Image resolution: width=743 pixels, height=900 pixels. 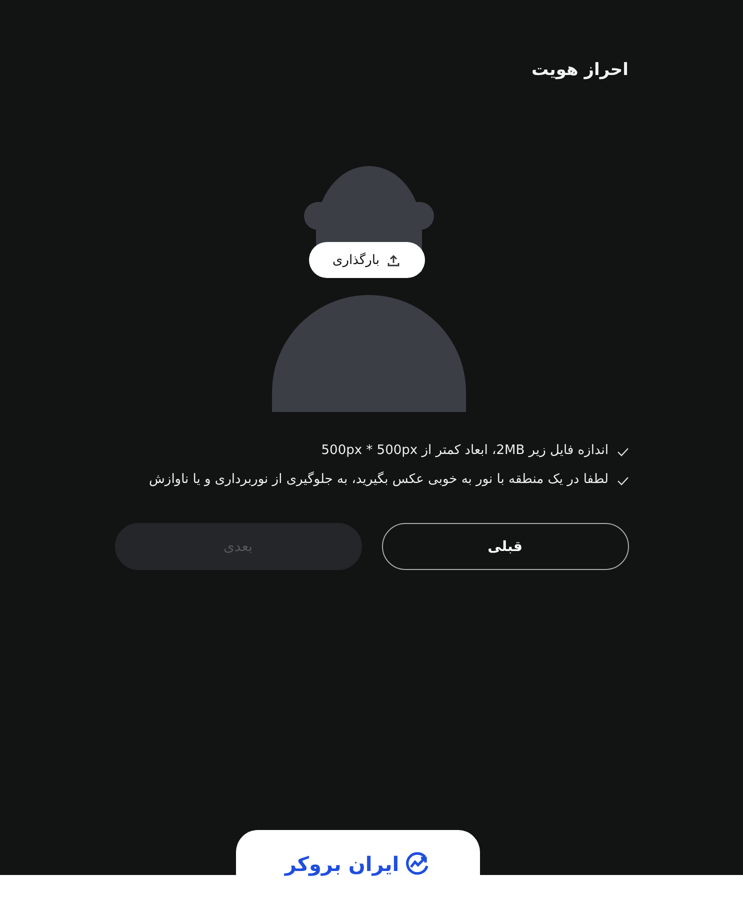 What do you see at coordinates (579, 70) in the screenshot?
I see `page-title: احراز هویت` at bounding box center [579, 70].